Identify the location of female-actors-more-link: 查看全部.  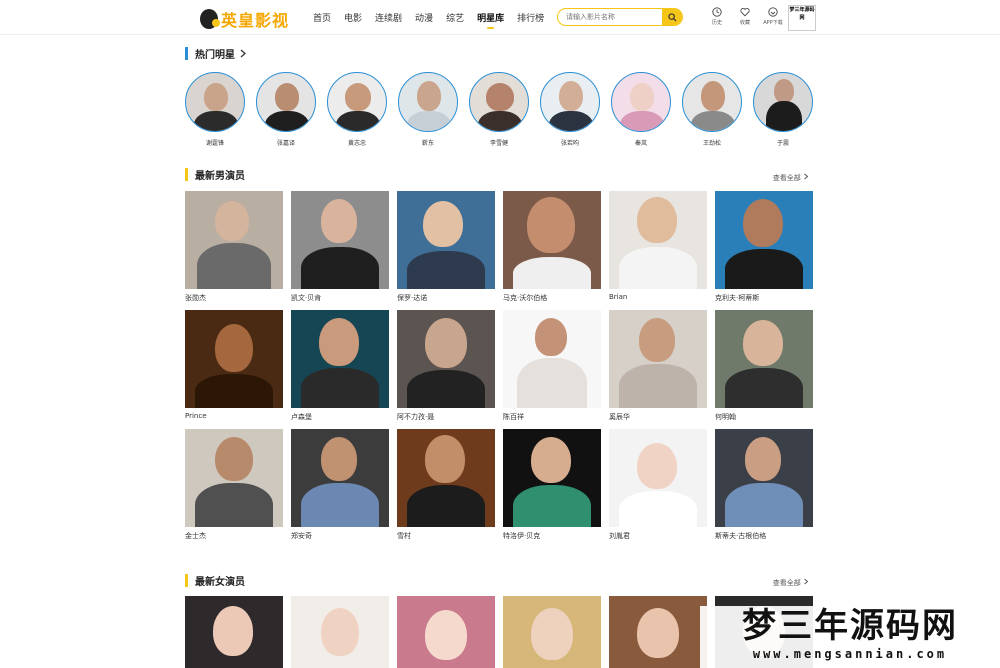
(791, 583).